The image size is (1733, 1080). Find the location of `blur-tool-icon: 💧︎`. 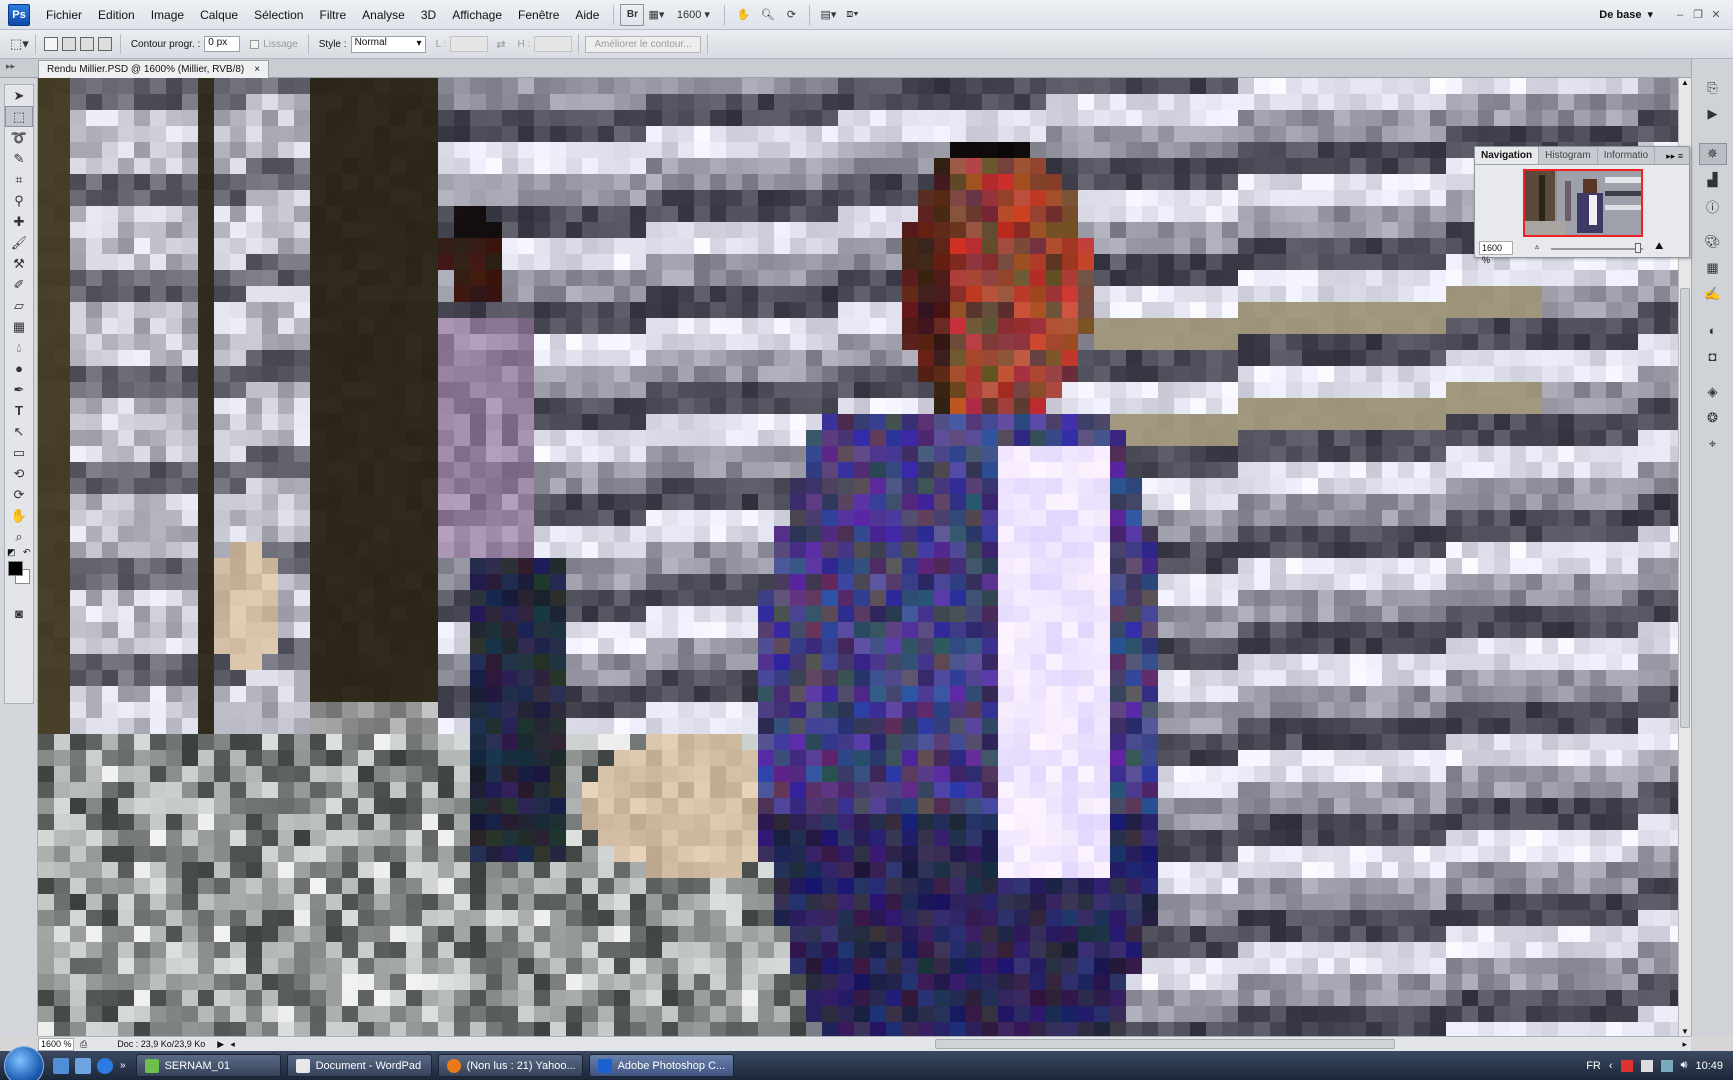

blur-tool-icon: 💧︎ is located at coordinates (19, 347).